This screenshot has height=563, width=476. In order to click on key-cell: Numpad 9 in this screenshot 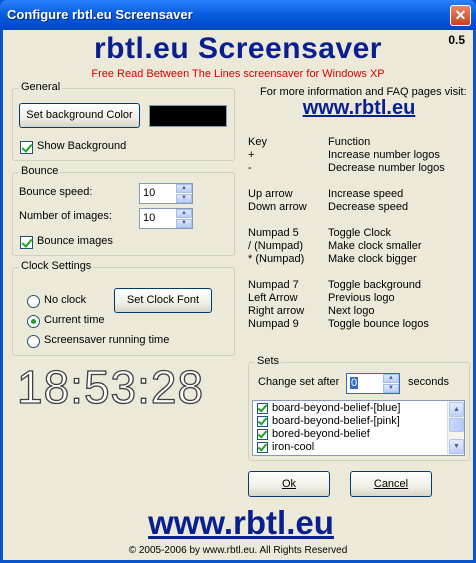, I will do `click(273, 324)`.